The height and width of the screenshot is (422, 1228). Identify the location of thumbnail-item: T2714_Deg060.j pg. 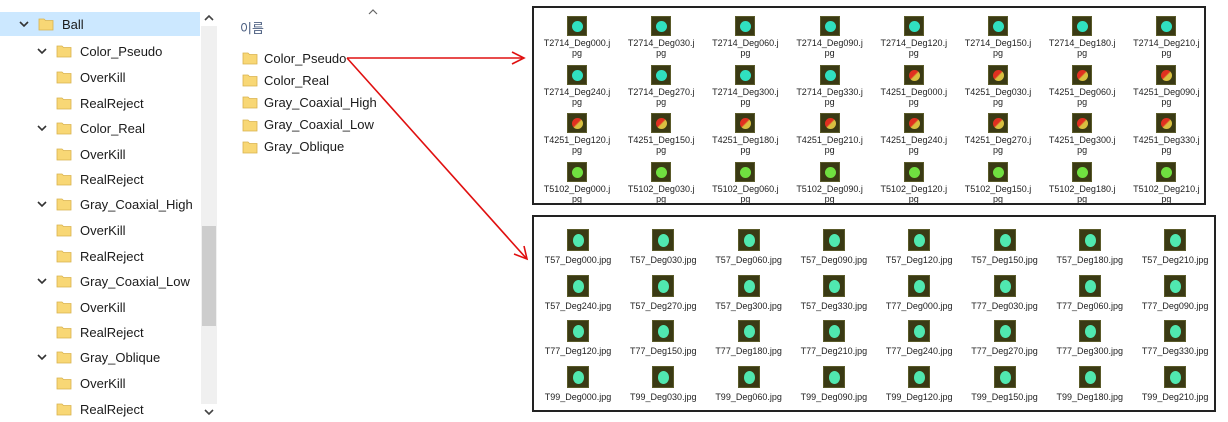
(745, 37).